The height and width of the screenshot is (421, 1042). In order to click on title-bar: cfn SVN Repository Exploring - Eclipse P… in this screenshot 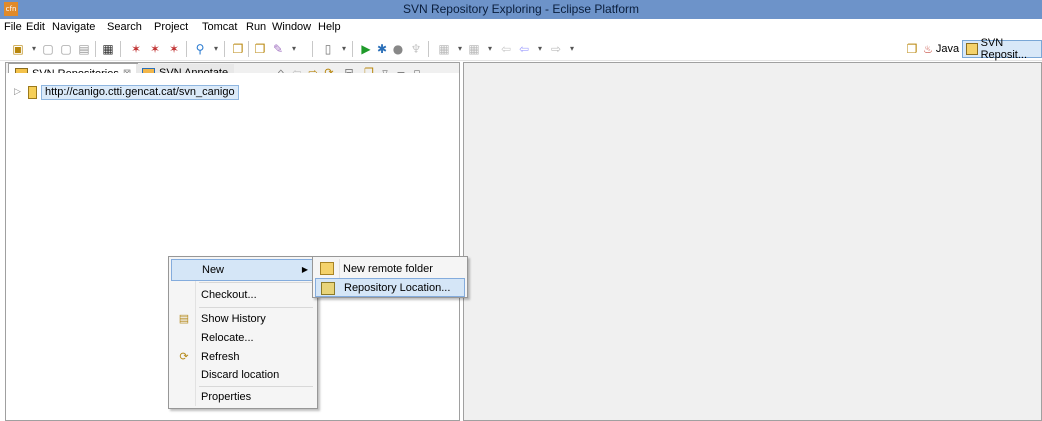, I will do `click(521, 9)`.